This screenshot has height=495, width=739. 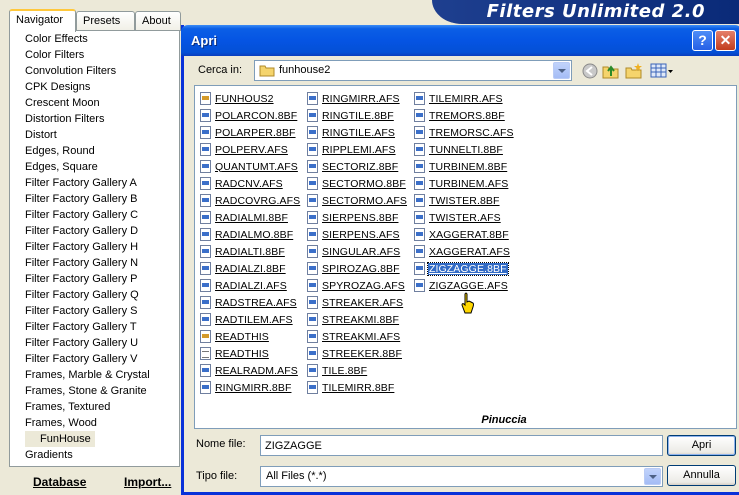 I want to click on file-item: RIPPLEMI.AFS, so click(x=357, y=149).